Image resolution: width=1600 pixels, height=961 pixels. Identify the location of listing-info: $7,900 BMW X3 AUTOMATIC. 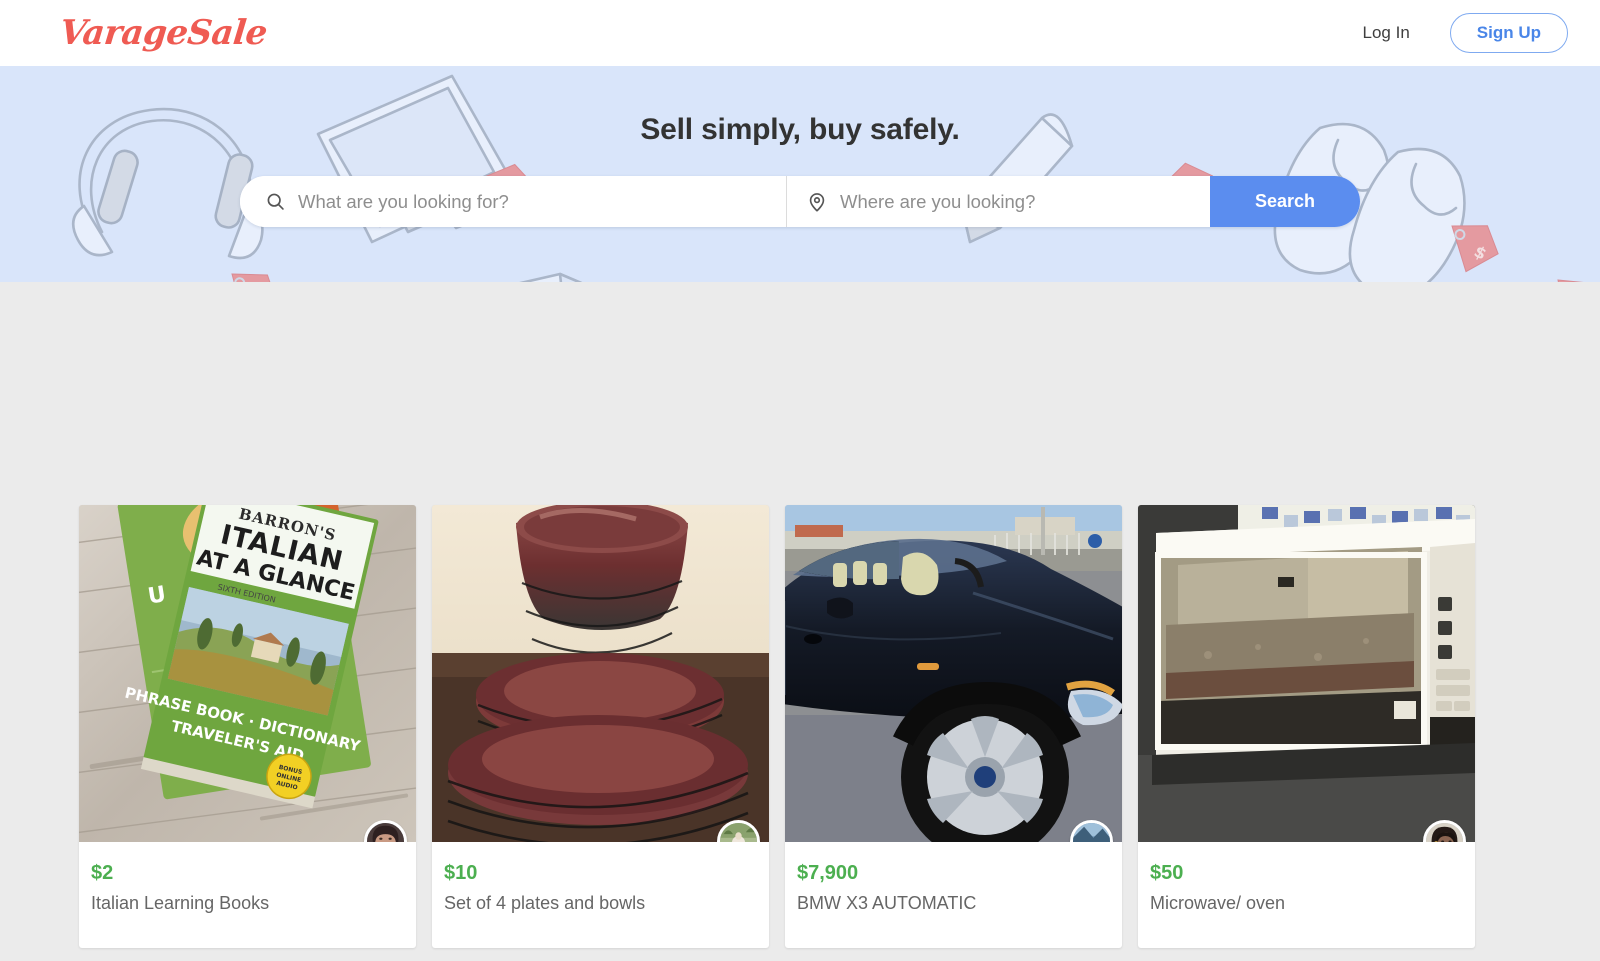
(953, 895).